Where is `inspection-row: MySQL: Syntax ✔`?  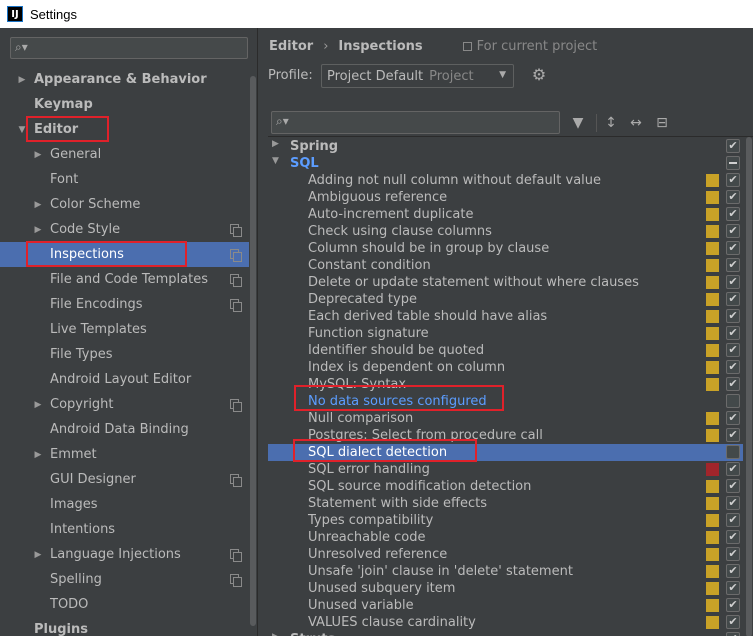 inspection-row: MySQL: Syntax ✔ is located at coordinates (505, 384).